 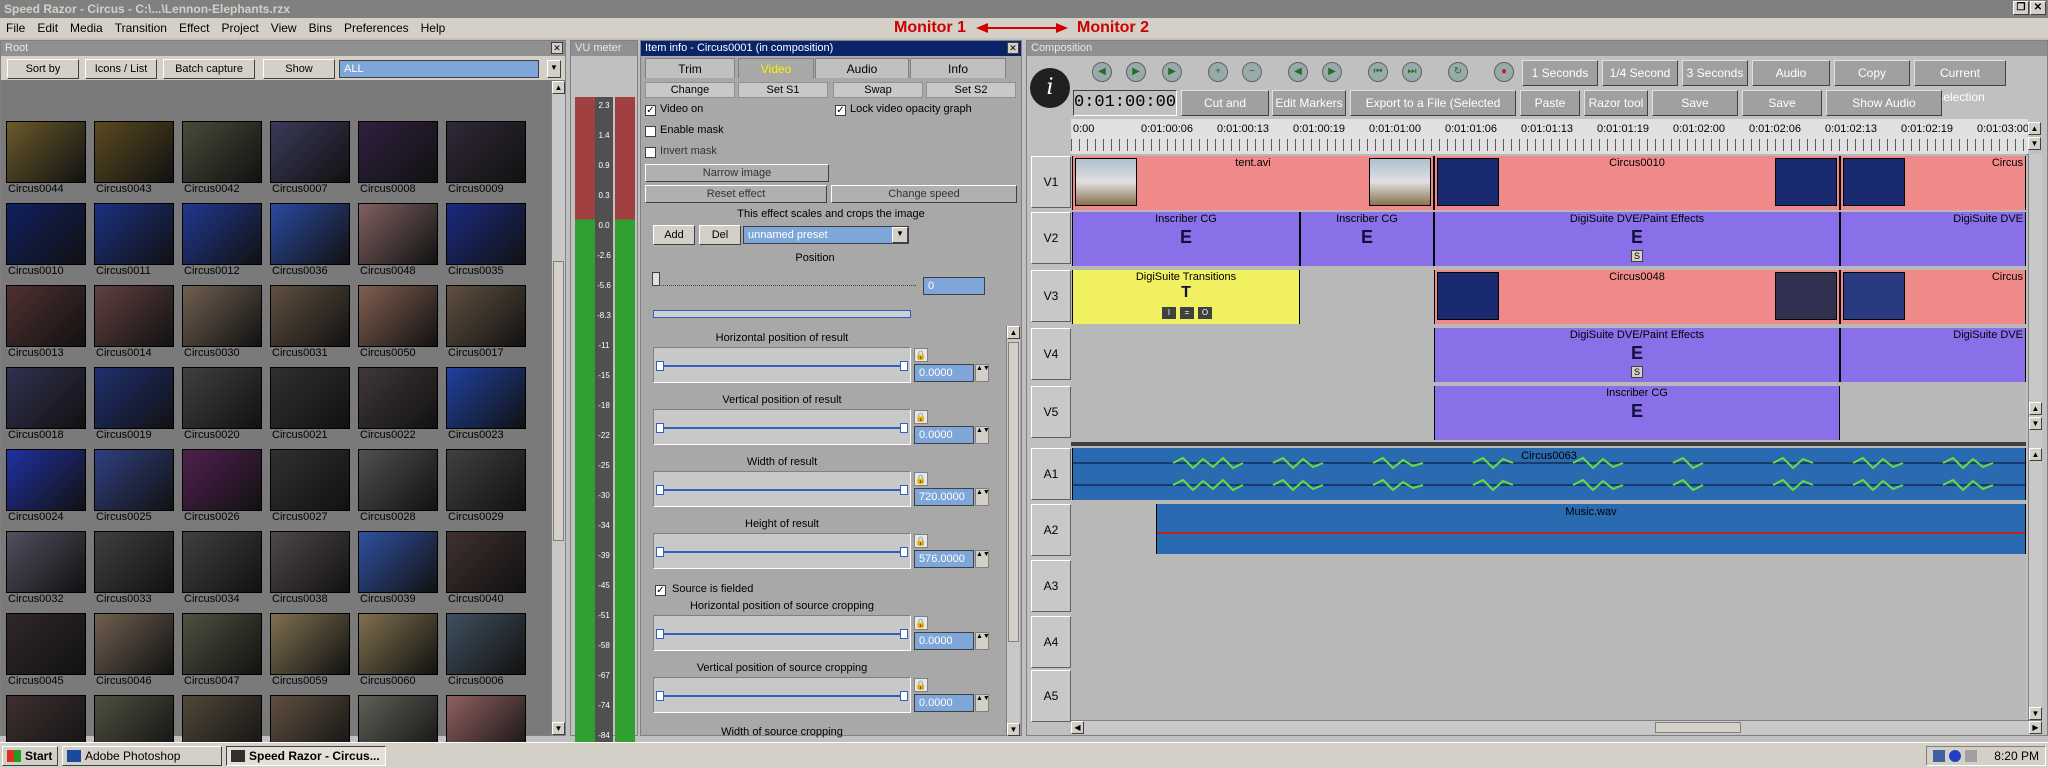 What do you see at coordinates (1205, 313) in the screenshot?
I see `out-icon: O` at bounding box center [1205, 313].